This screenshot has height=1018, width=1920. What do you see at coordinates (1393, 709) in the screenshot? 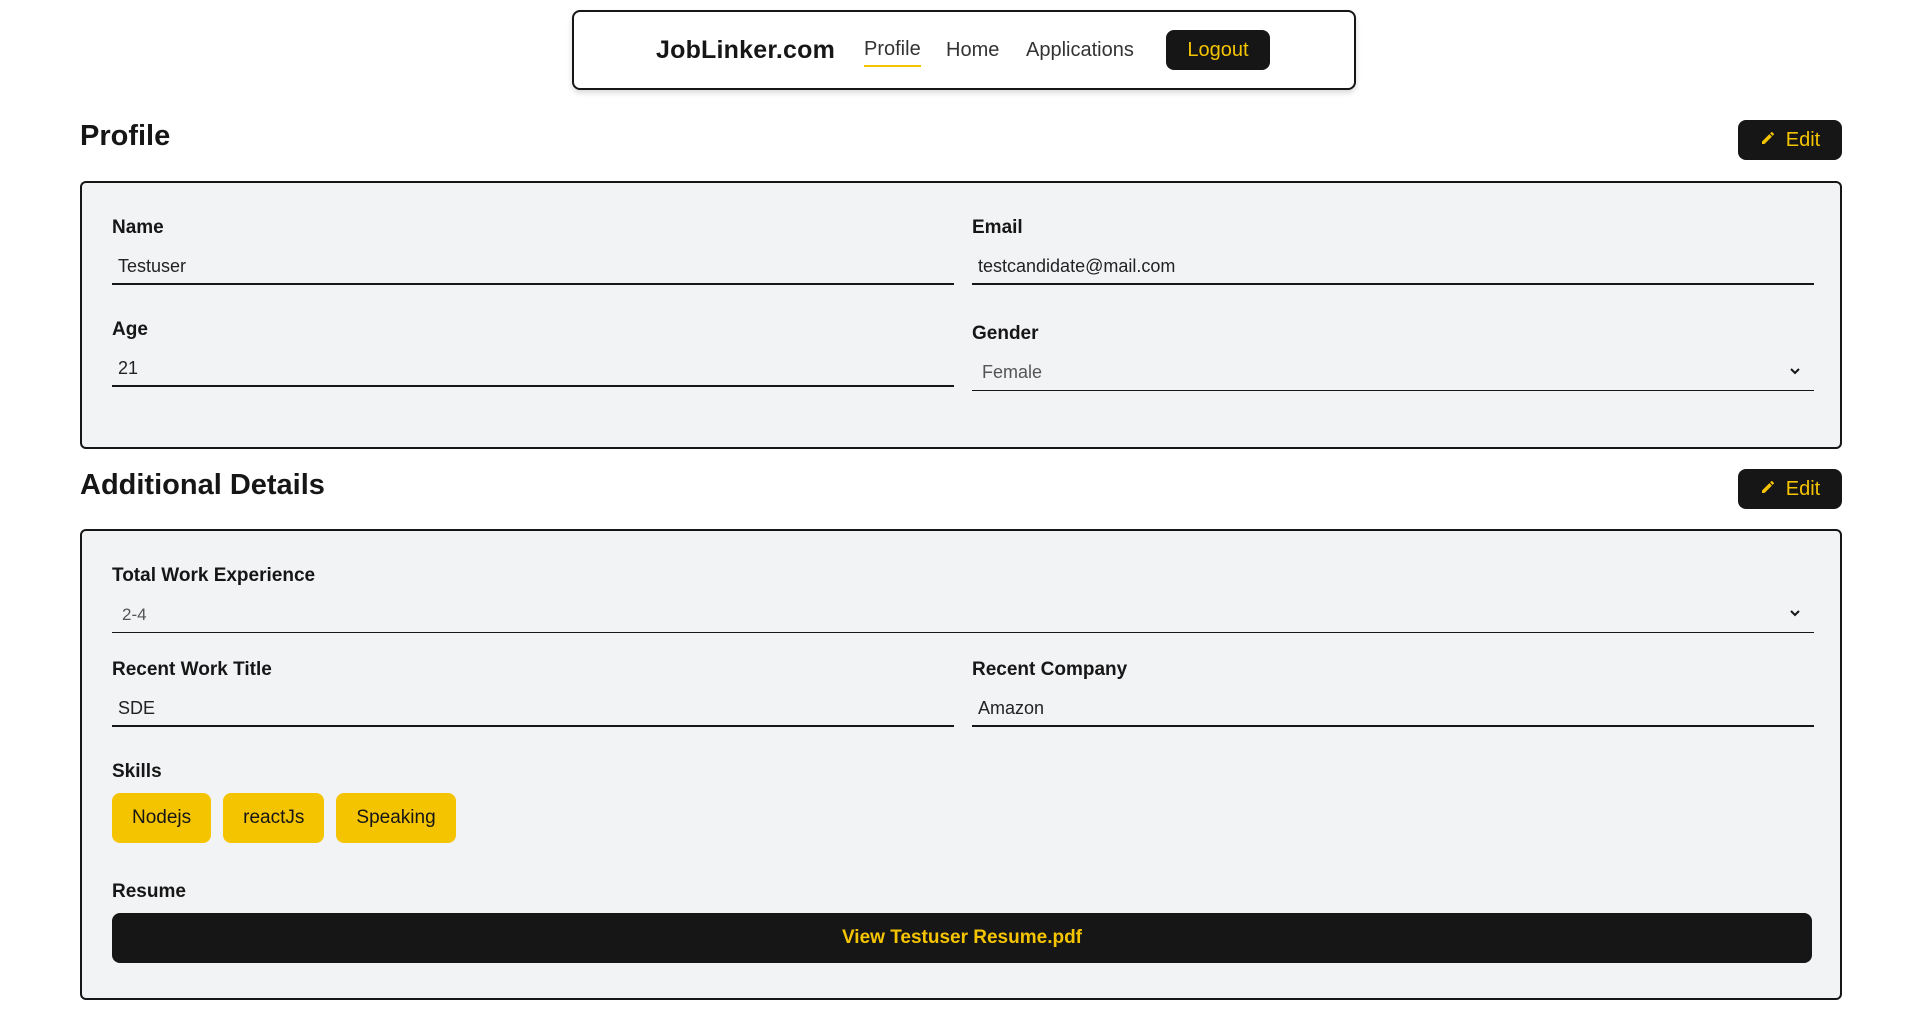
I see `company-input` at bounding box center [1393, 709].